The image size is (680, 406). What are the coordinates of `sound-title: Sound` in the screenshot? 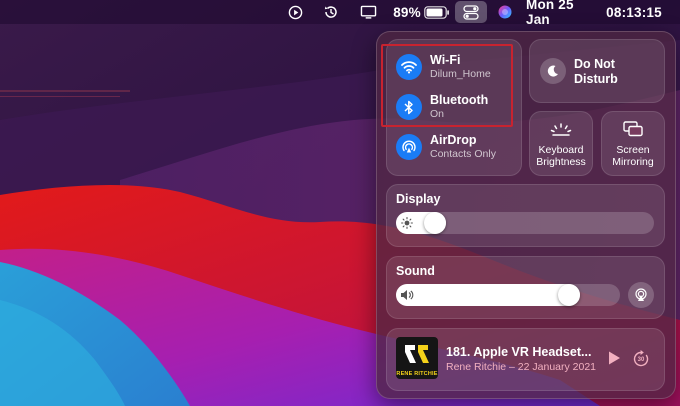 It's located at (415, 271).